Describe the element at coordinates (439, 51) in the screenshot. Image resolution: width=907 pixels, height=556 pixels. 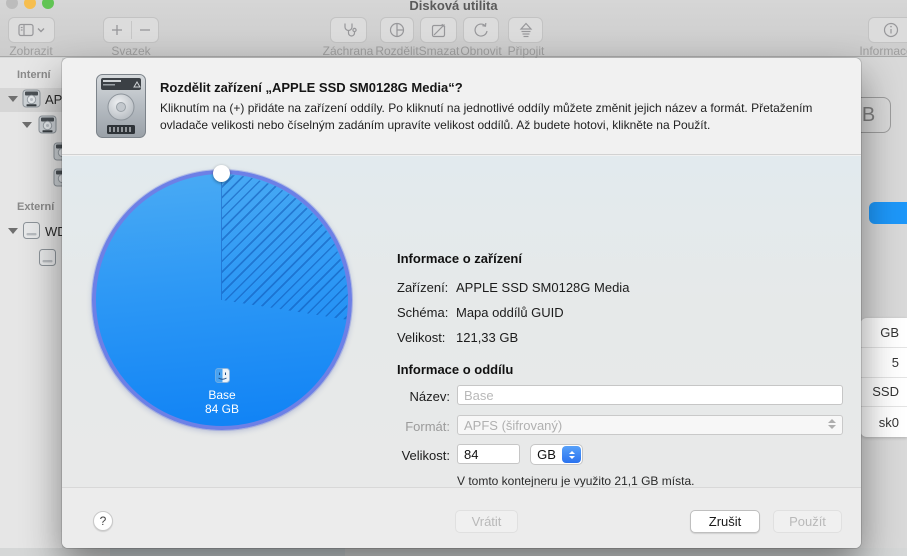
I see `erase-label: Smazat` at that location.